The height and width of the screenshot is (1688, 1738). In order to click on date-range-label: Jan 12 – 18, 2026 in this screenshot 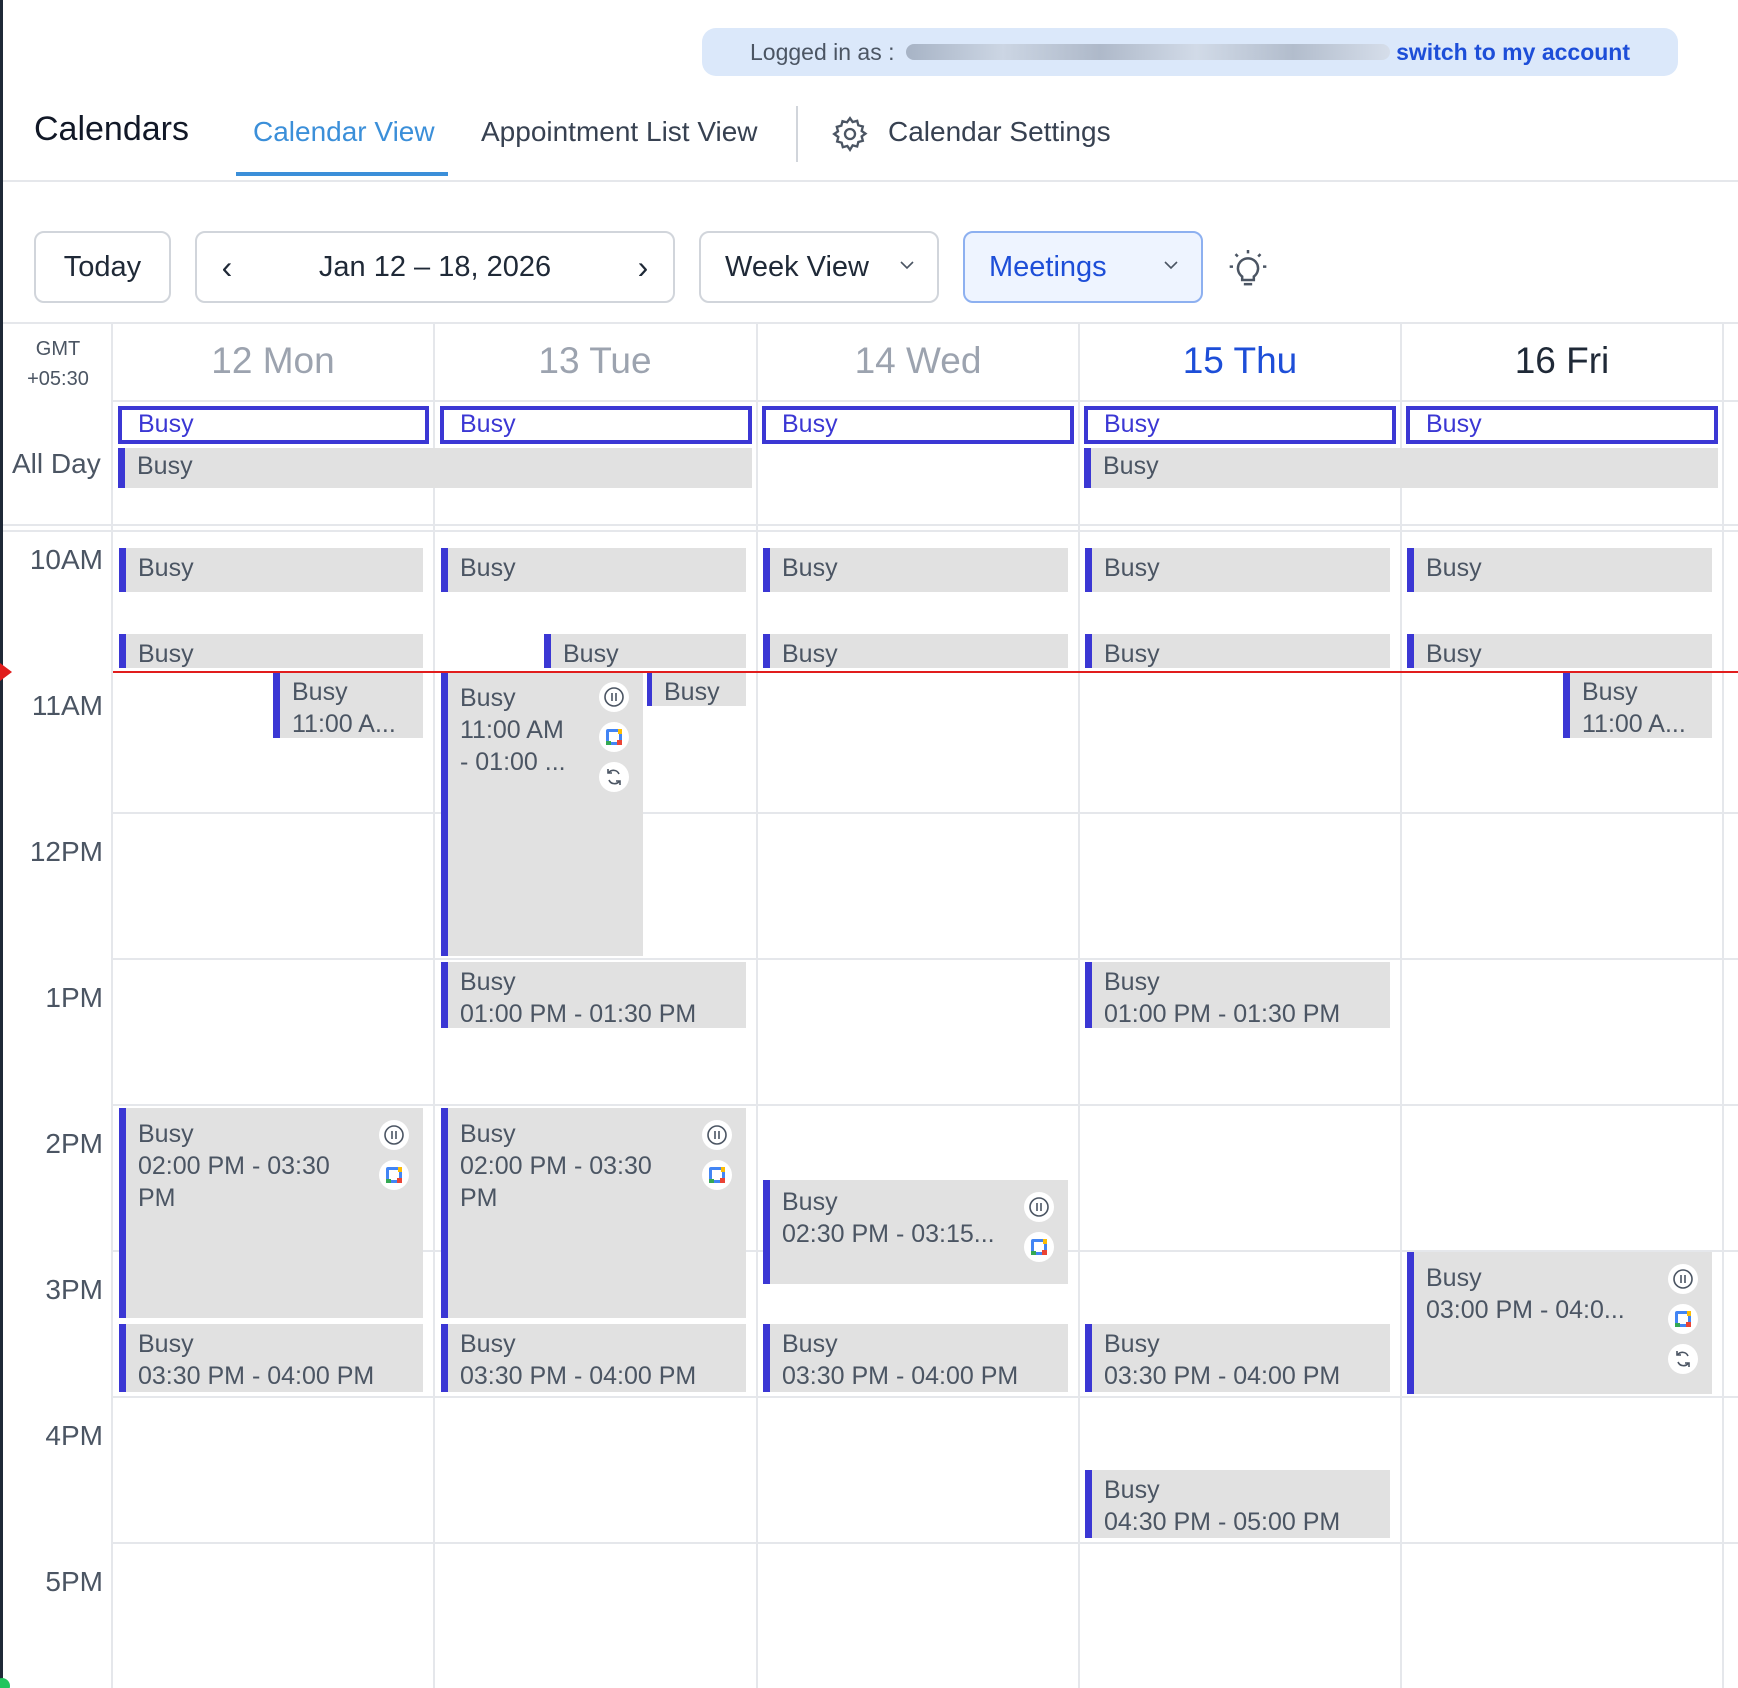, I will do `click(435, 266)`.